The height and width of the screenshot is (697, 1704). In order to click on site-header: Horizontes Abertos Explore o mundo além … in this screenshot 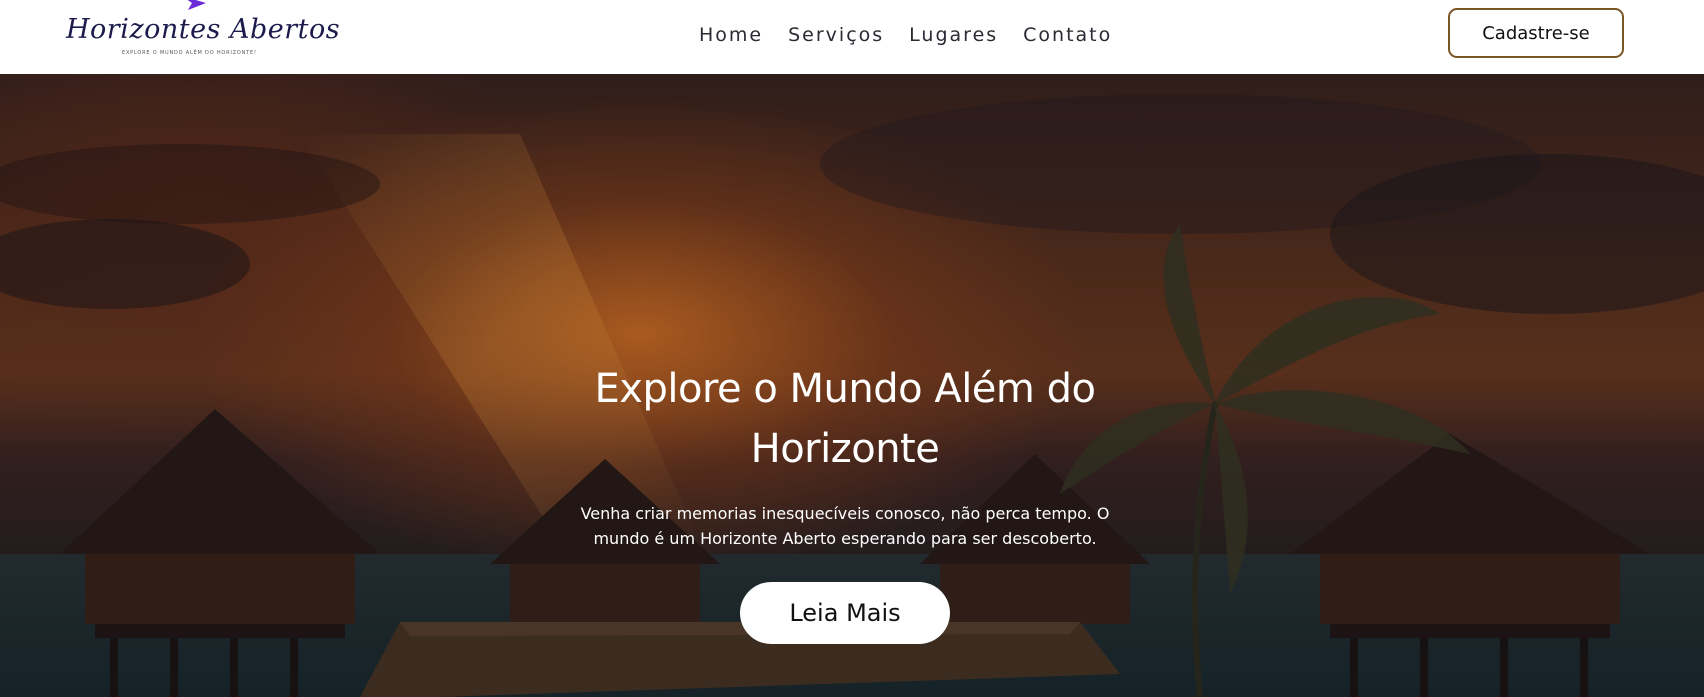, I will do `click(852, 37)`.